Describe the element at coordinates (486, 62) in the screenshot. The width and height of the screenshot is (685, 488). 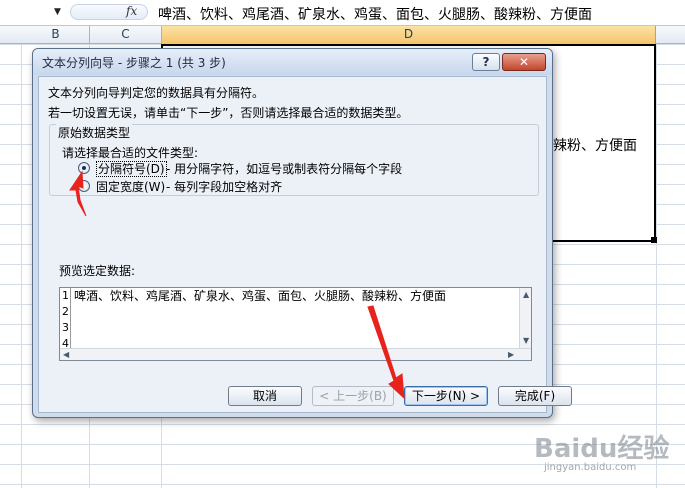
I see `help-button: ?` at that location.